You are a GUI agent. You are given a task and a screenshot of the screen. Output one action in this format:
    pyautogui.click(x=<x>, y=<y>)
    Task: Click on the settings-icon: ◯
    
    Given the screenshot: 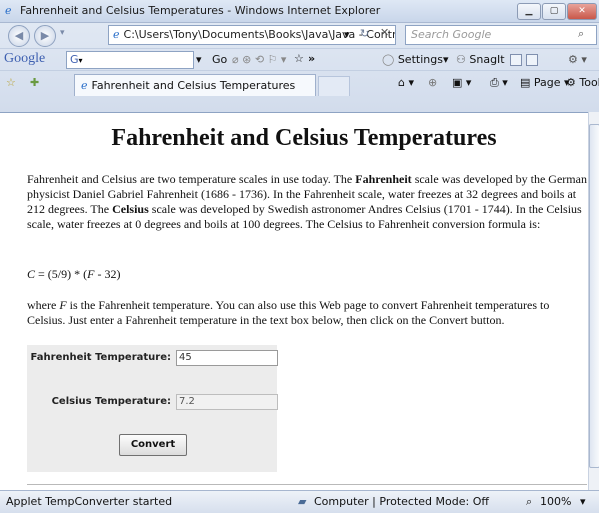 What is the action you would take?
    pyautogui.click(x=388, y=59)
    